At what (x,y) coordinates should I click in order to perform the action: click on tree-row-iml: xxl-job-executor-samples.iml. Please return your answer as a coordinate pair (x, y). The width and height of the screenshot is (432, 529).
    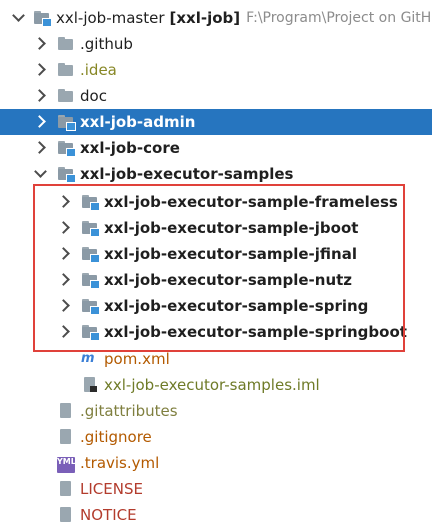
    Looking at the image, I should click on (216, 385).